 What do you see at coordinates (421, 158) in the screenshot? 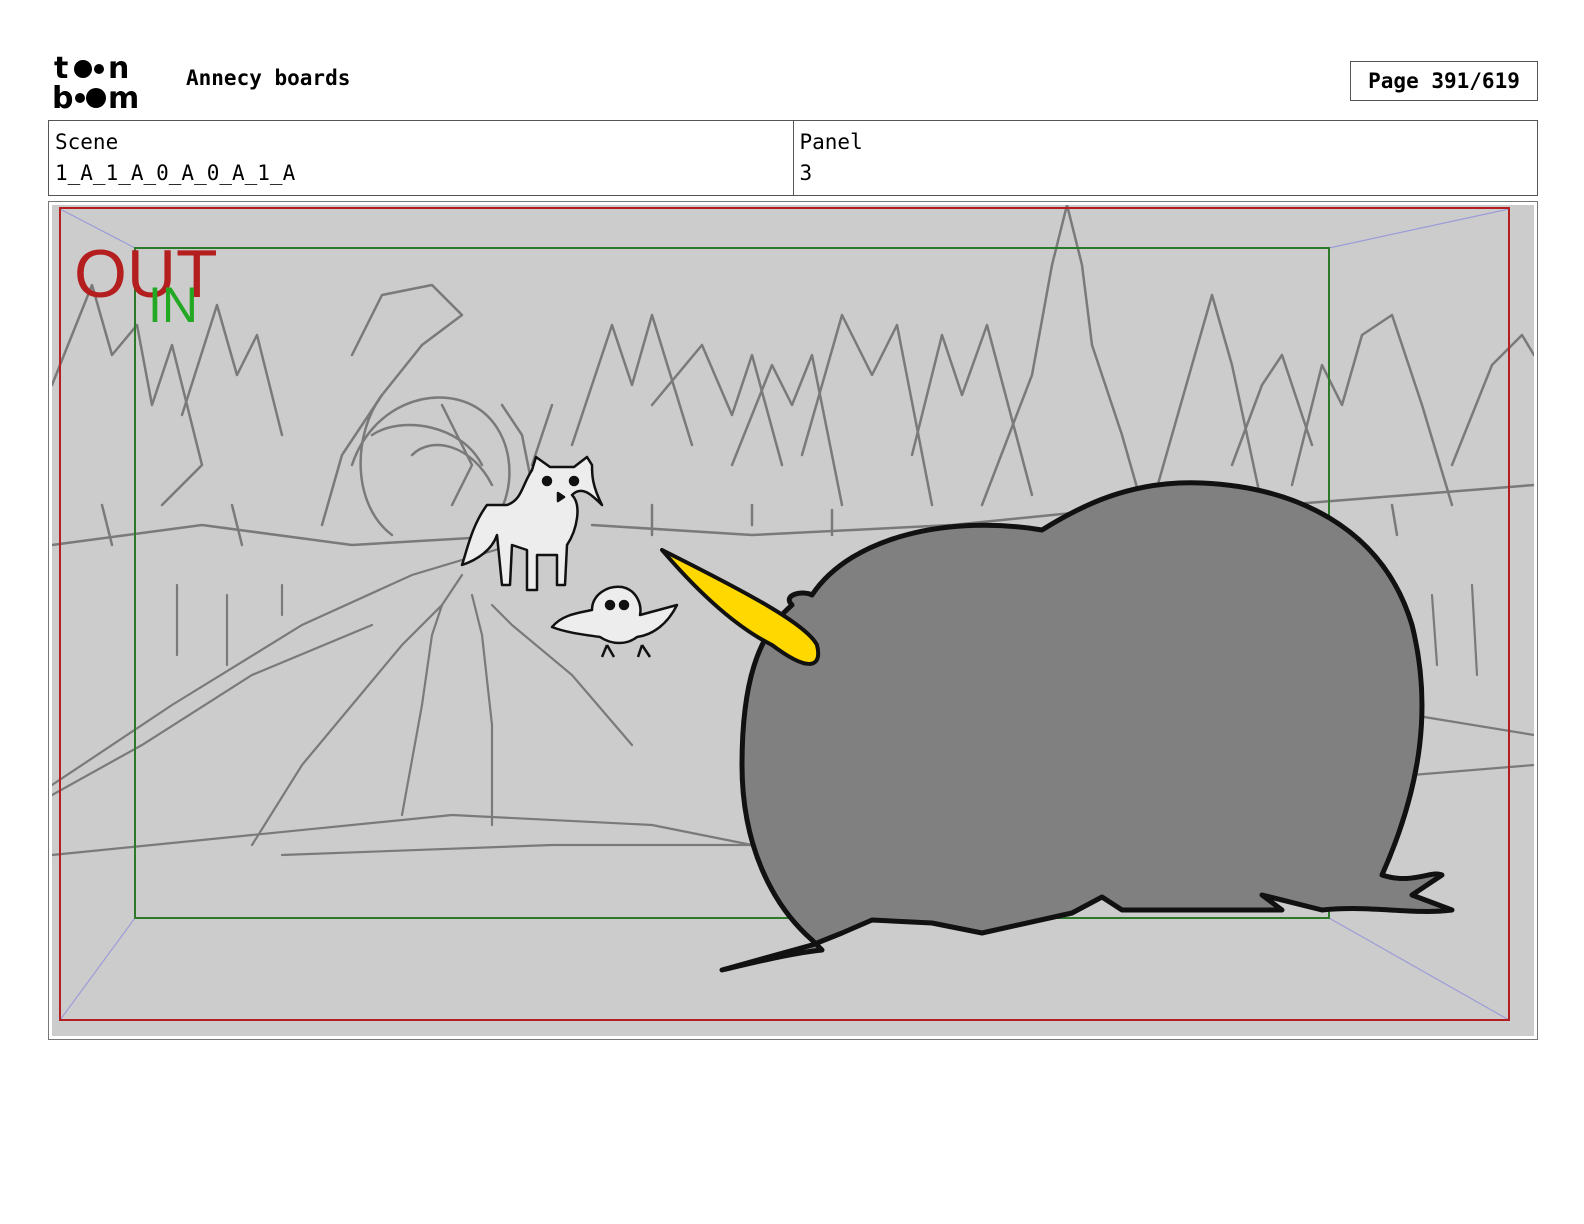
I see `scene-cell: Scene 1_A_1_A_0_A_0_A_1_A` at bounding box center [421, 158].